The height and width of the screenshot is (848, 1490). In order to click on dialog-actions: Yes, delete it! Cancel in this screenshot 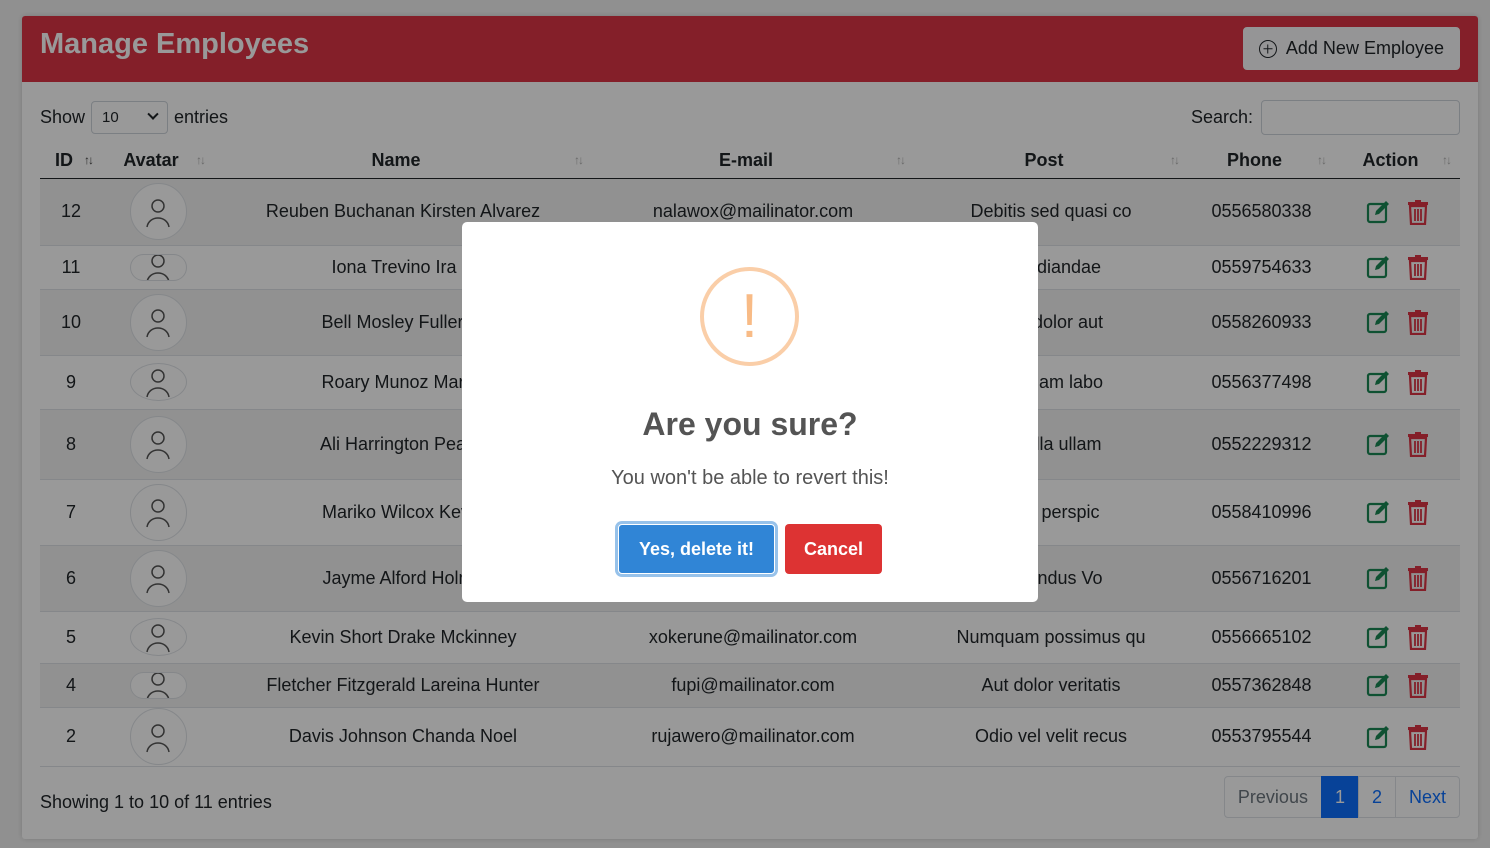, I will do `click(750, 549)`.